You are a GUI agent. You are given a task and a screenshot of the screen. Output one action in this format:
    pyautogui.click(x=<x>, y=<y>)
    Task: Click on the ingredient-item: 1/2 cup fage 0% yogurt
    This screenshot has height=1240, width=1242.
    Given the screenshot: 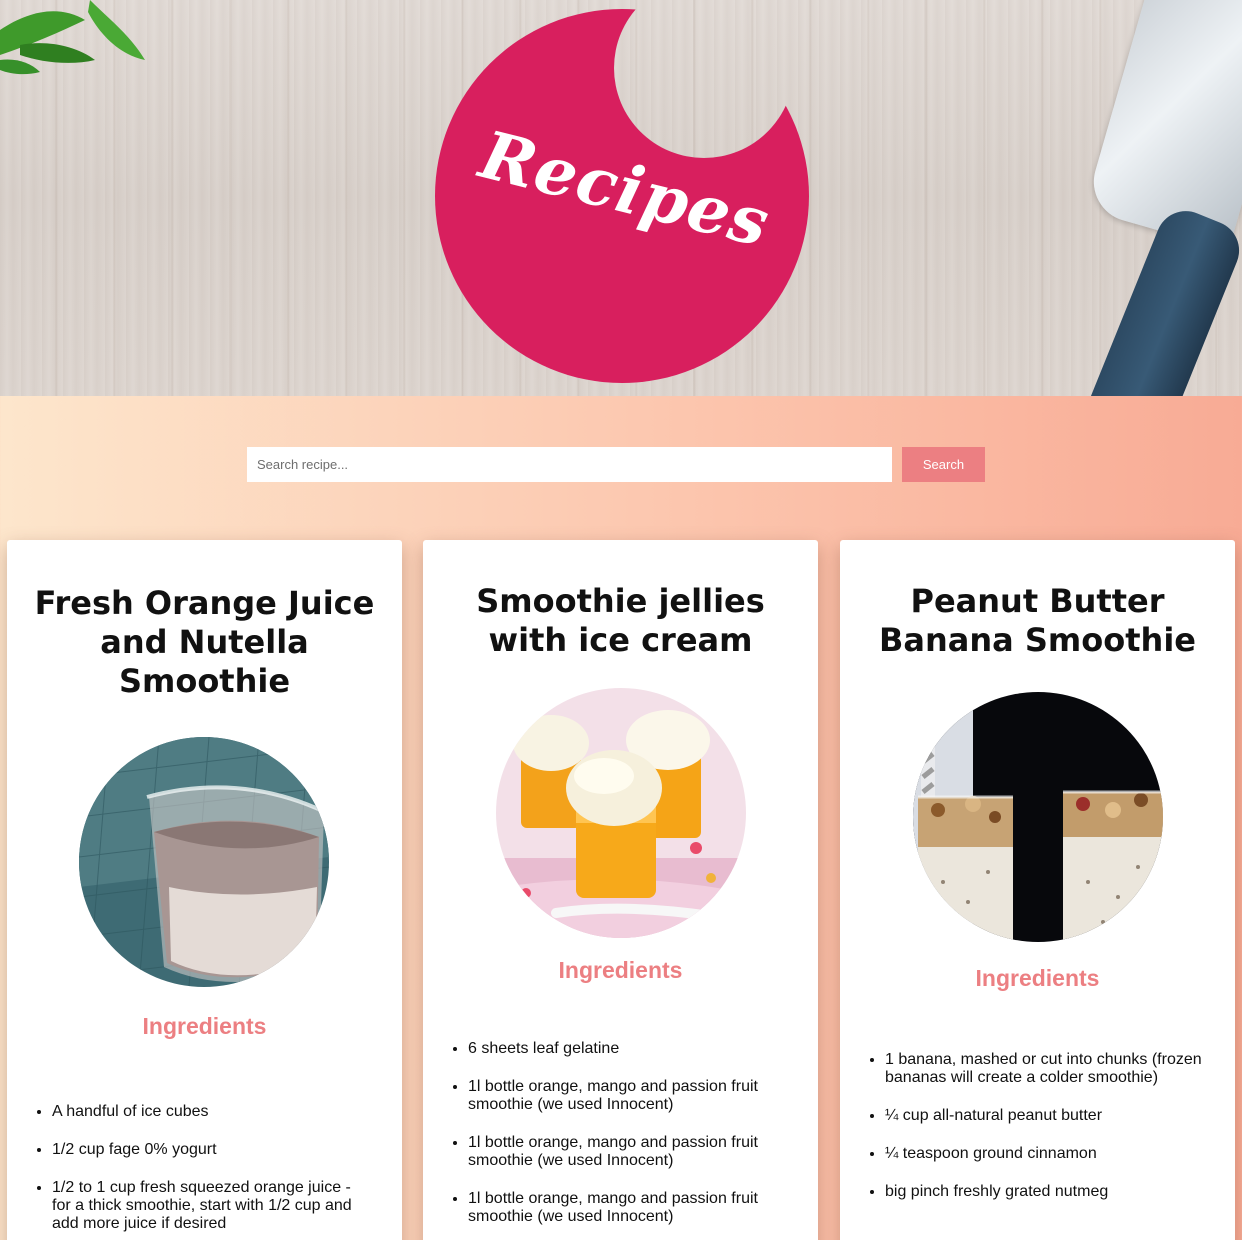 What is the action you would take?
    pyautogui.click(x=212, y=1150)
    